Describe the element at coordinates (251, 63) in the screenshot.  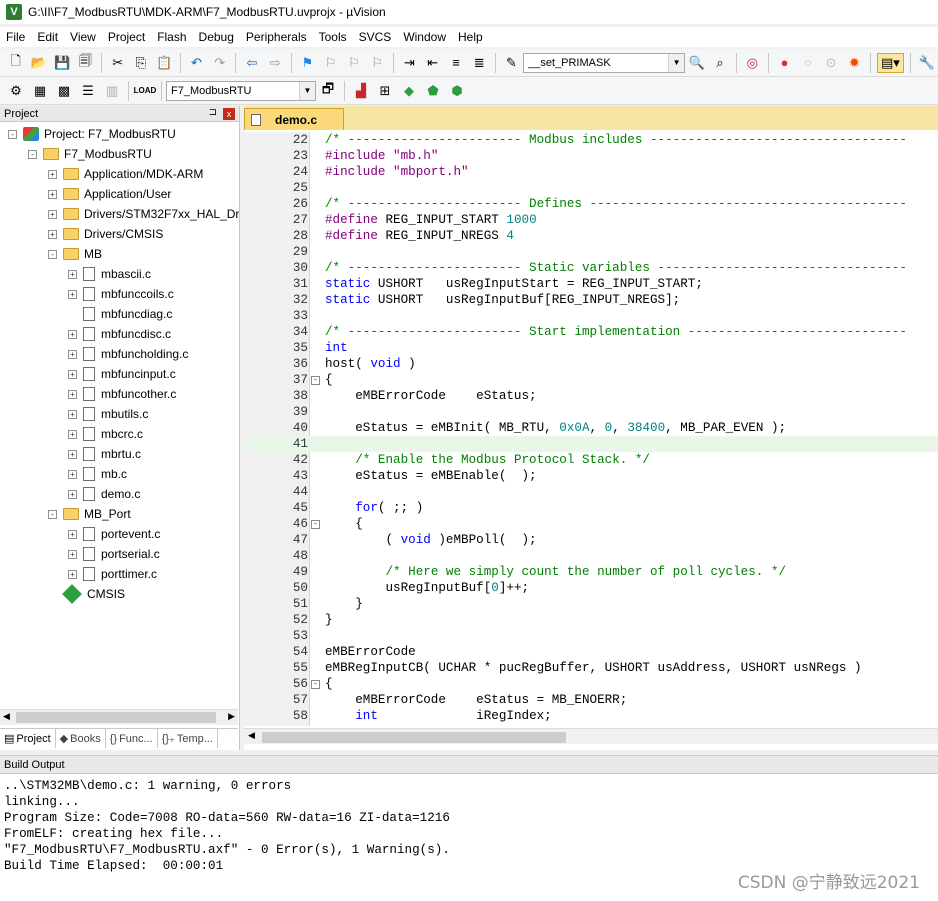
I see `navigate-back-icon: ⇦` at that location.